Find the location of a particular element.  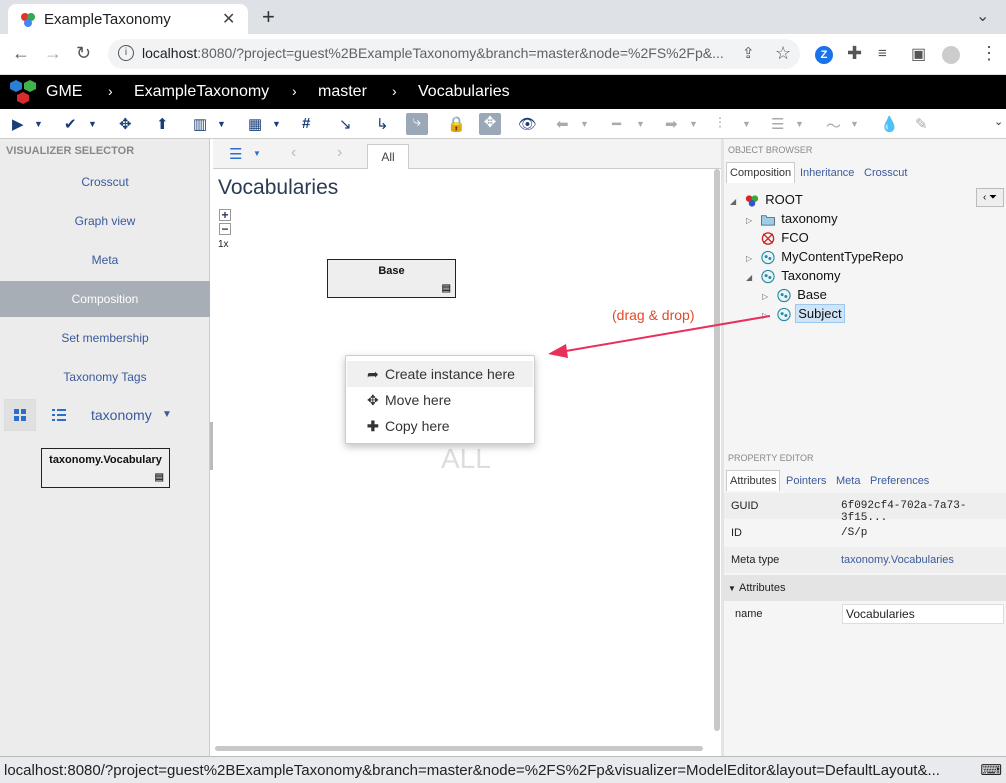

move-icon: ✥ is located at coordinates (125, 124).